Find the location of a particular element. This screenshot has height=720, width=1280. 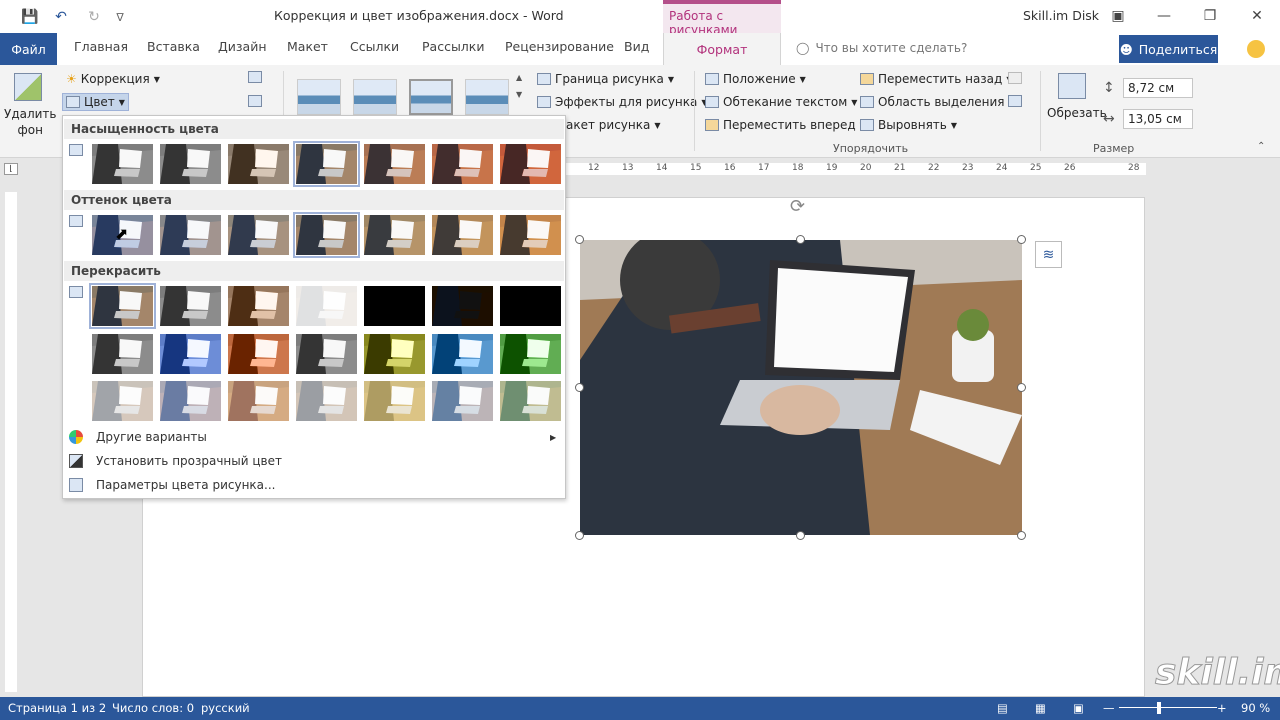

tab-design: Дизайн is located at coordinates (242, 46).